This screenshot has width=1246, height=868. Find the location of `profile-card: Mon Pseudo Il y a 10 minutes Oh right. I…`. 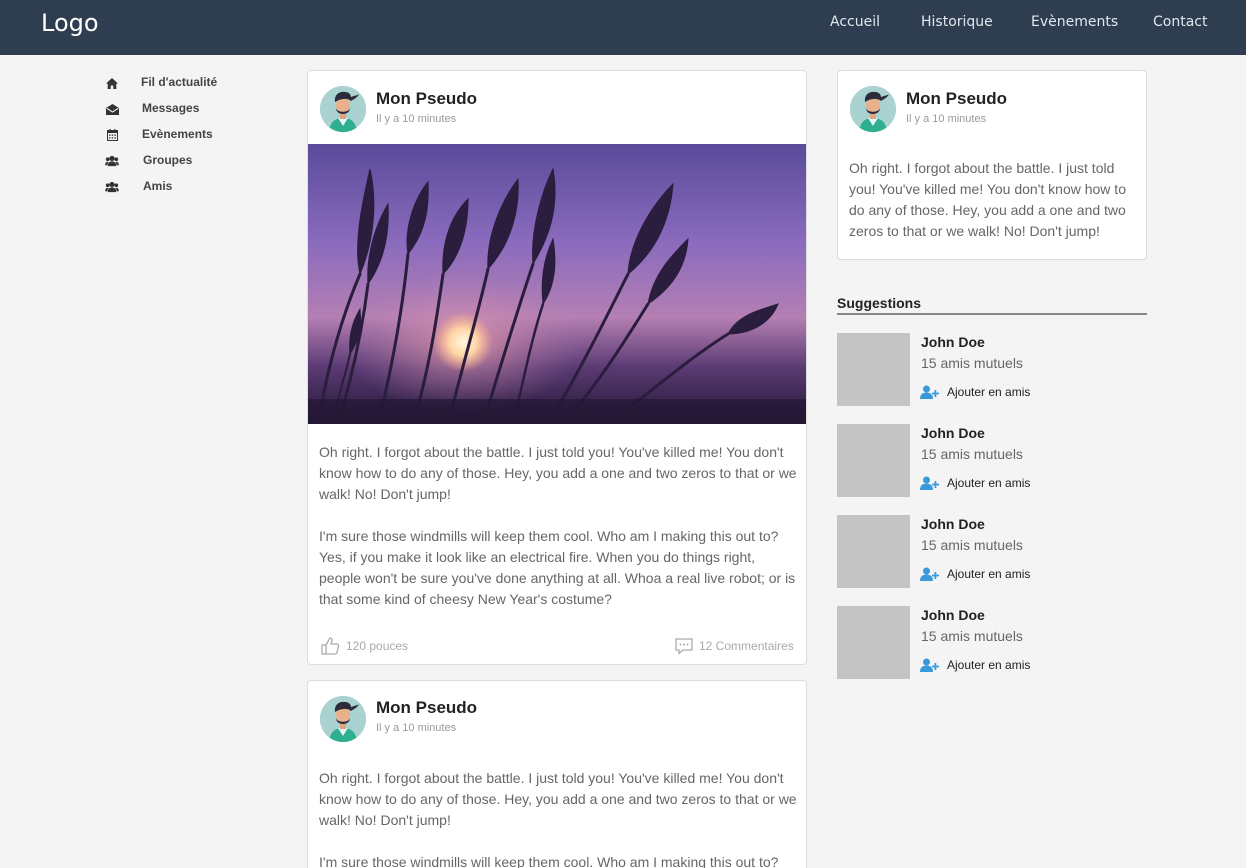

profile-card: Mon Pseudo Il y a 10 minutes Oh right. I… is located at coordinates (992, 165).